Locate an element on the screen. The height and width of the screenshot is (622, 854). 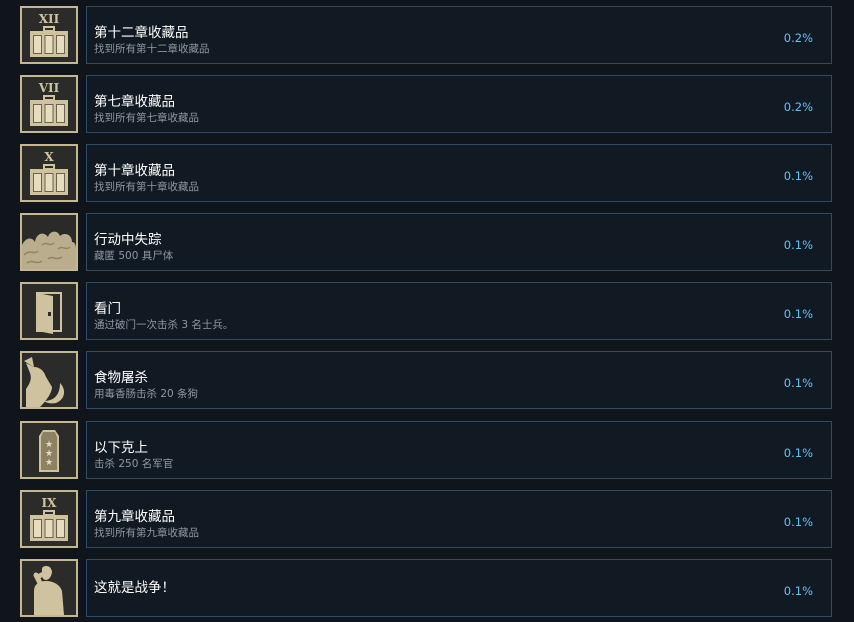
achievement-row: 看门 通过破门一次击杀 3 名士兵。 0.1% is located at coordinates (427, 312).